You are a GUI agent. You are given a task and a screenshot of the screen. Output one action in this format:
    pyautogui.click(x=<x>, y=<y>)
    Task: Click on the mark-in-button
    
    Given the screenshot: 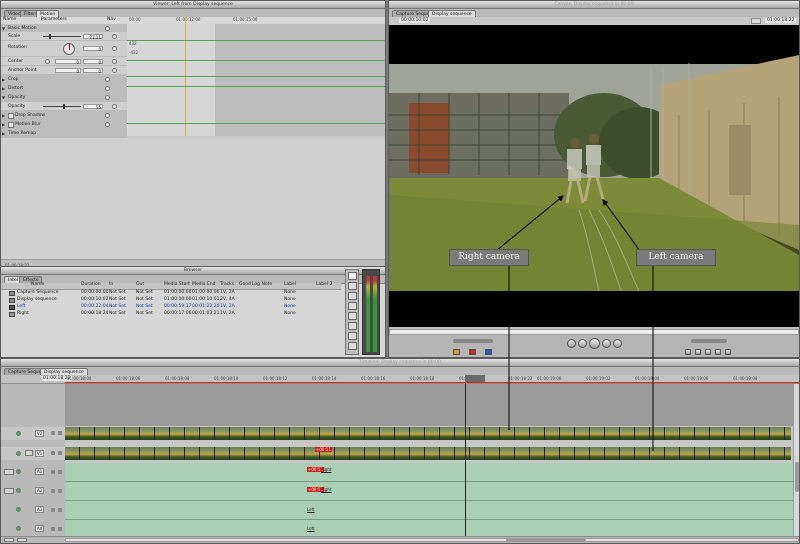 What is the action you would take?
    pyautogui.click(x=688, y=352)
    